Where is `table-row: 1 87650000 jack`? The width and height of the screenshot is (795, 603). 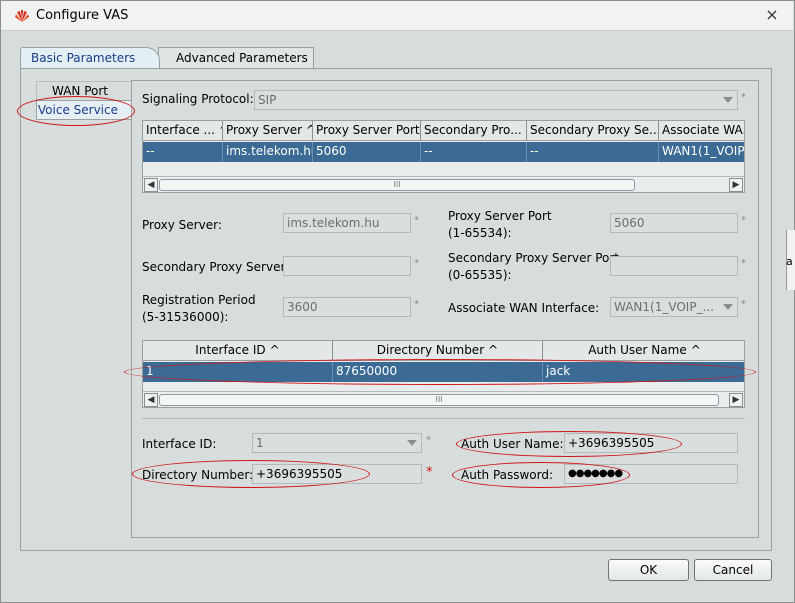
table-row: 1 87650000 jack is located at coordinates (443, 372).